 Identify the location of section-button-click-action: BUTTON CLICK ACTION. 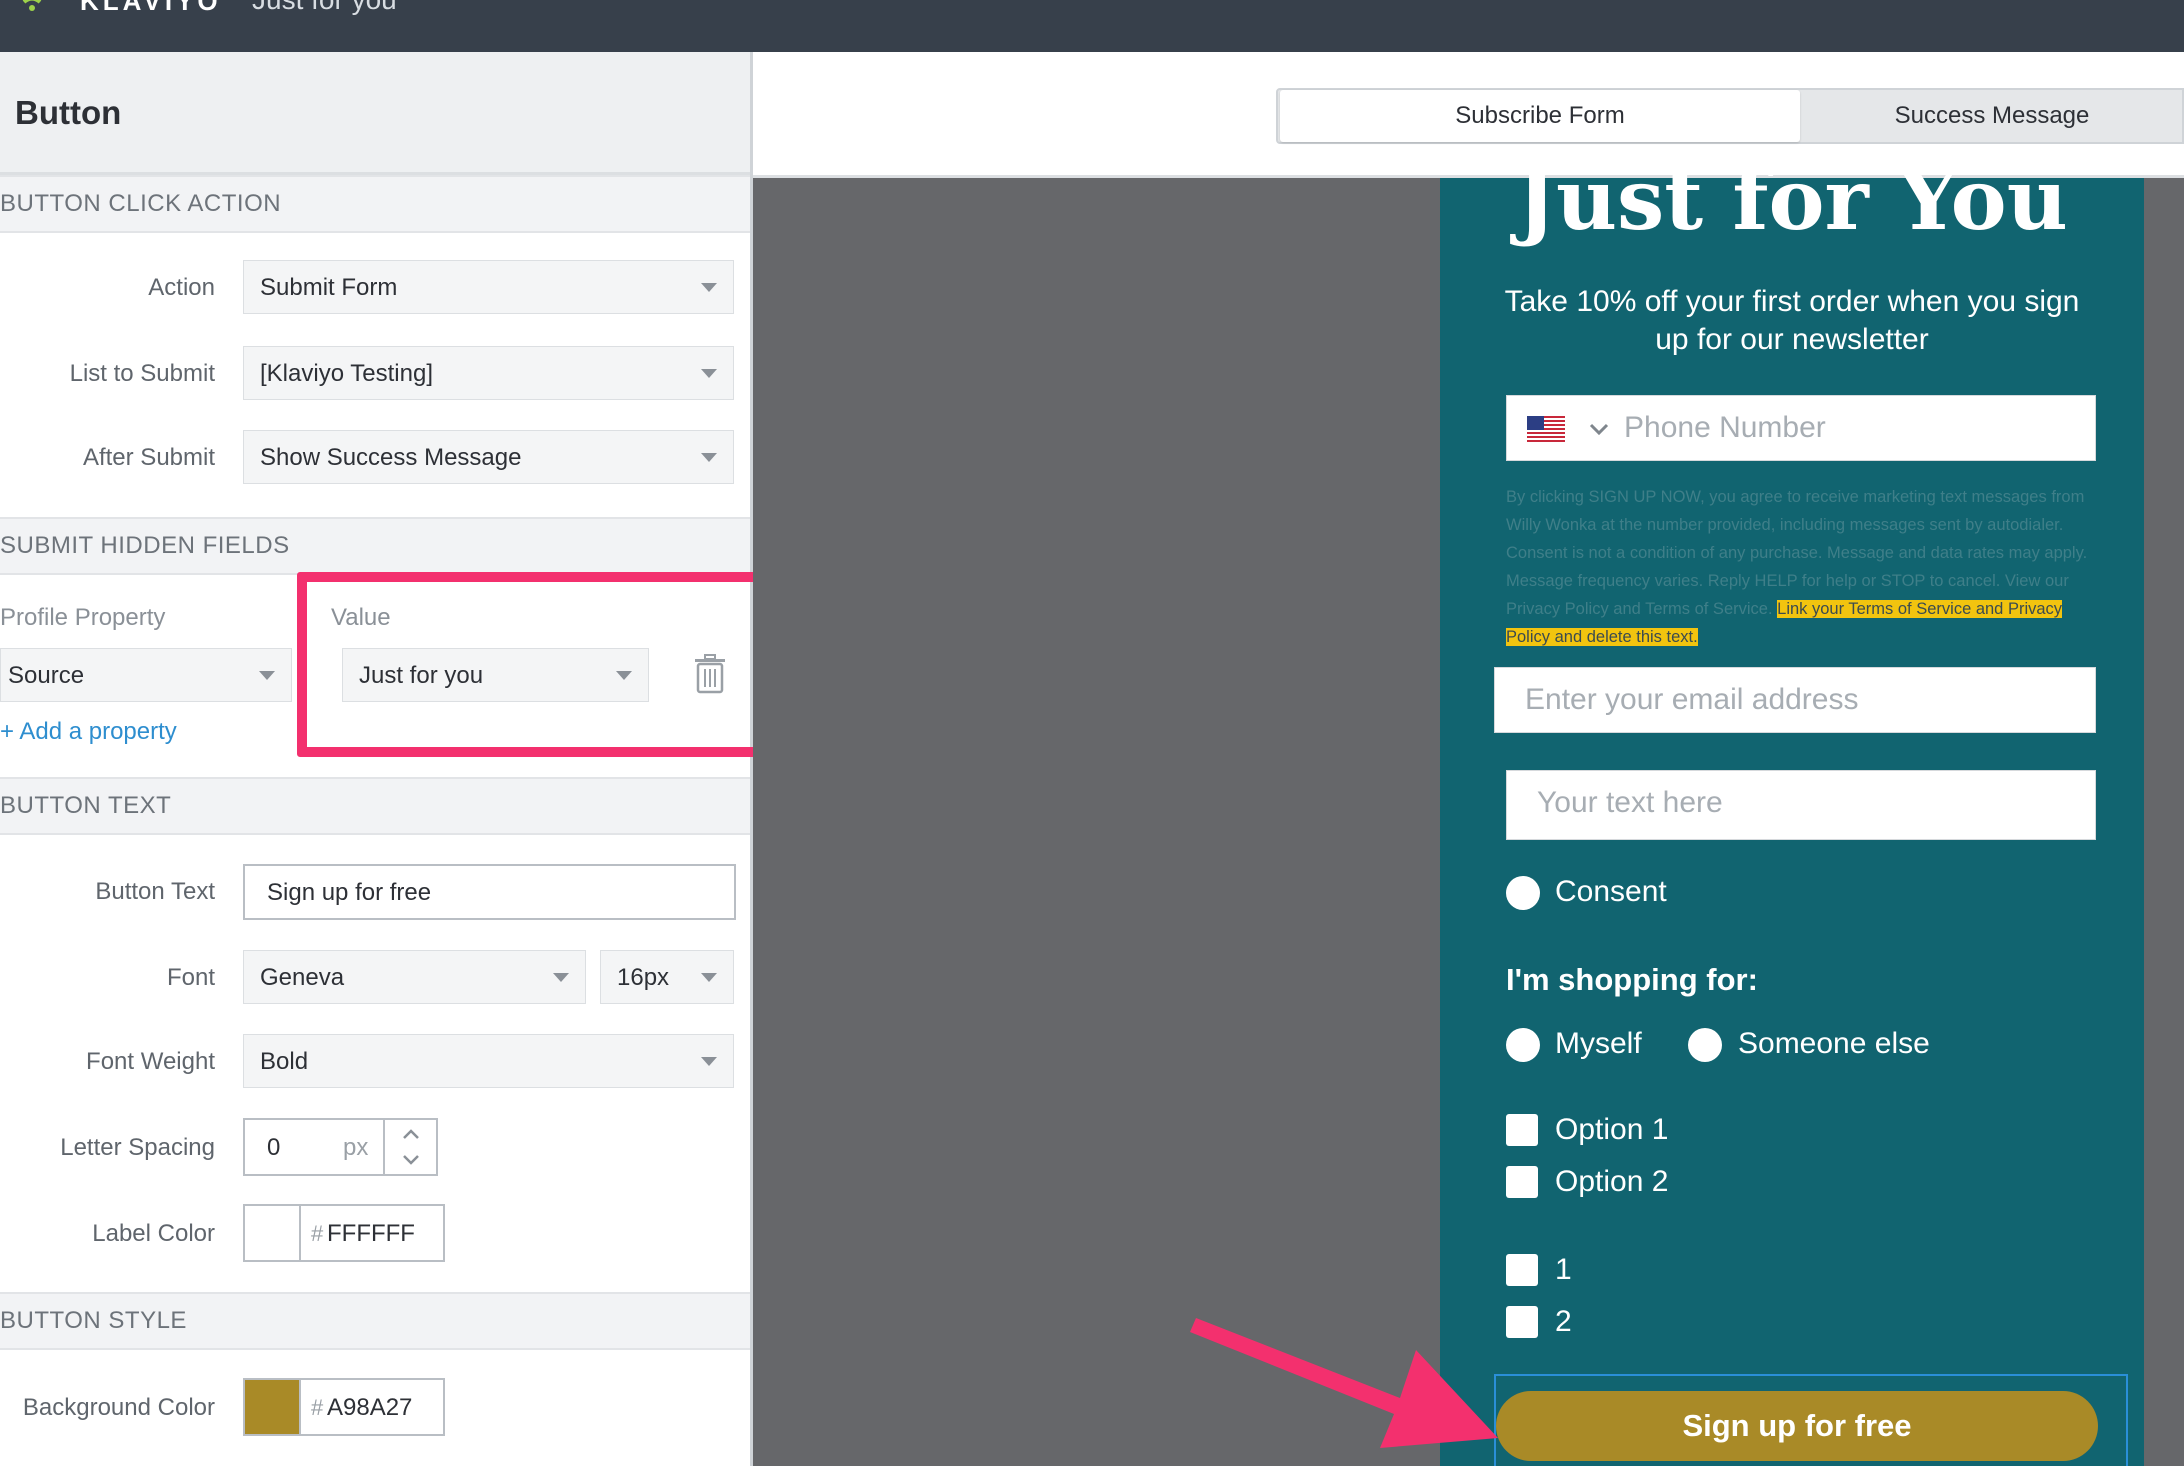
(375, 204).